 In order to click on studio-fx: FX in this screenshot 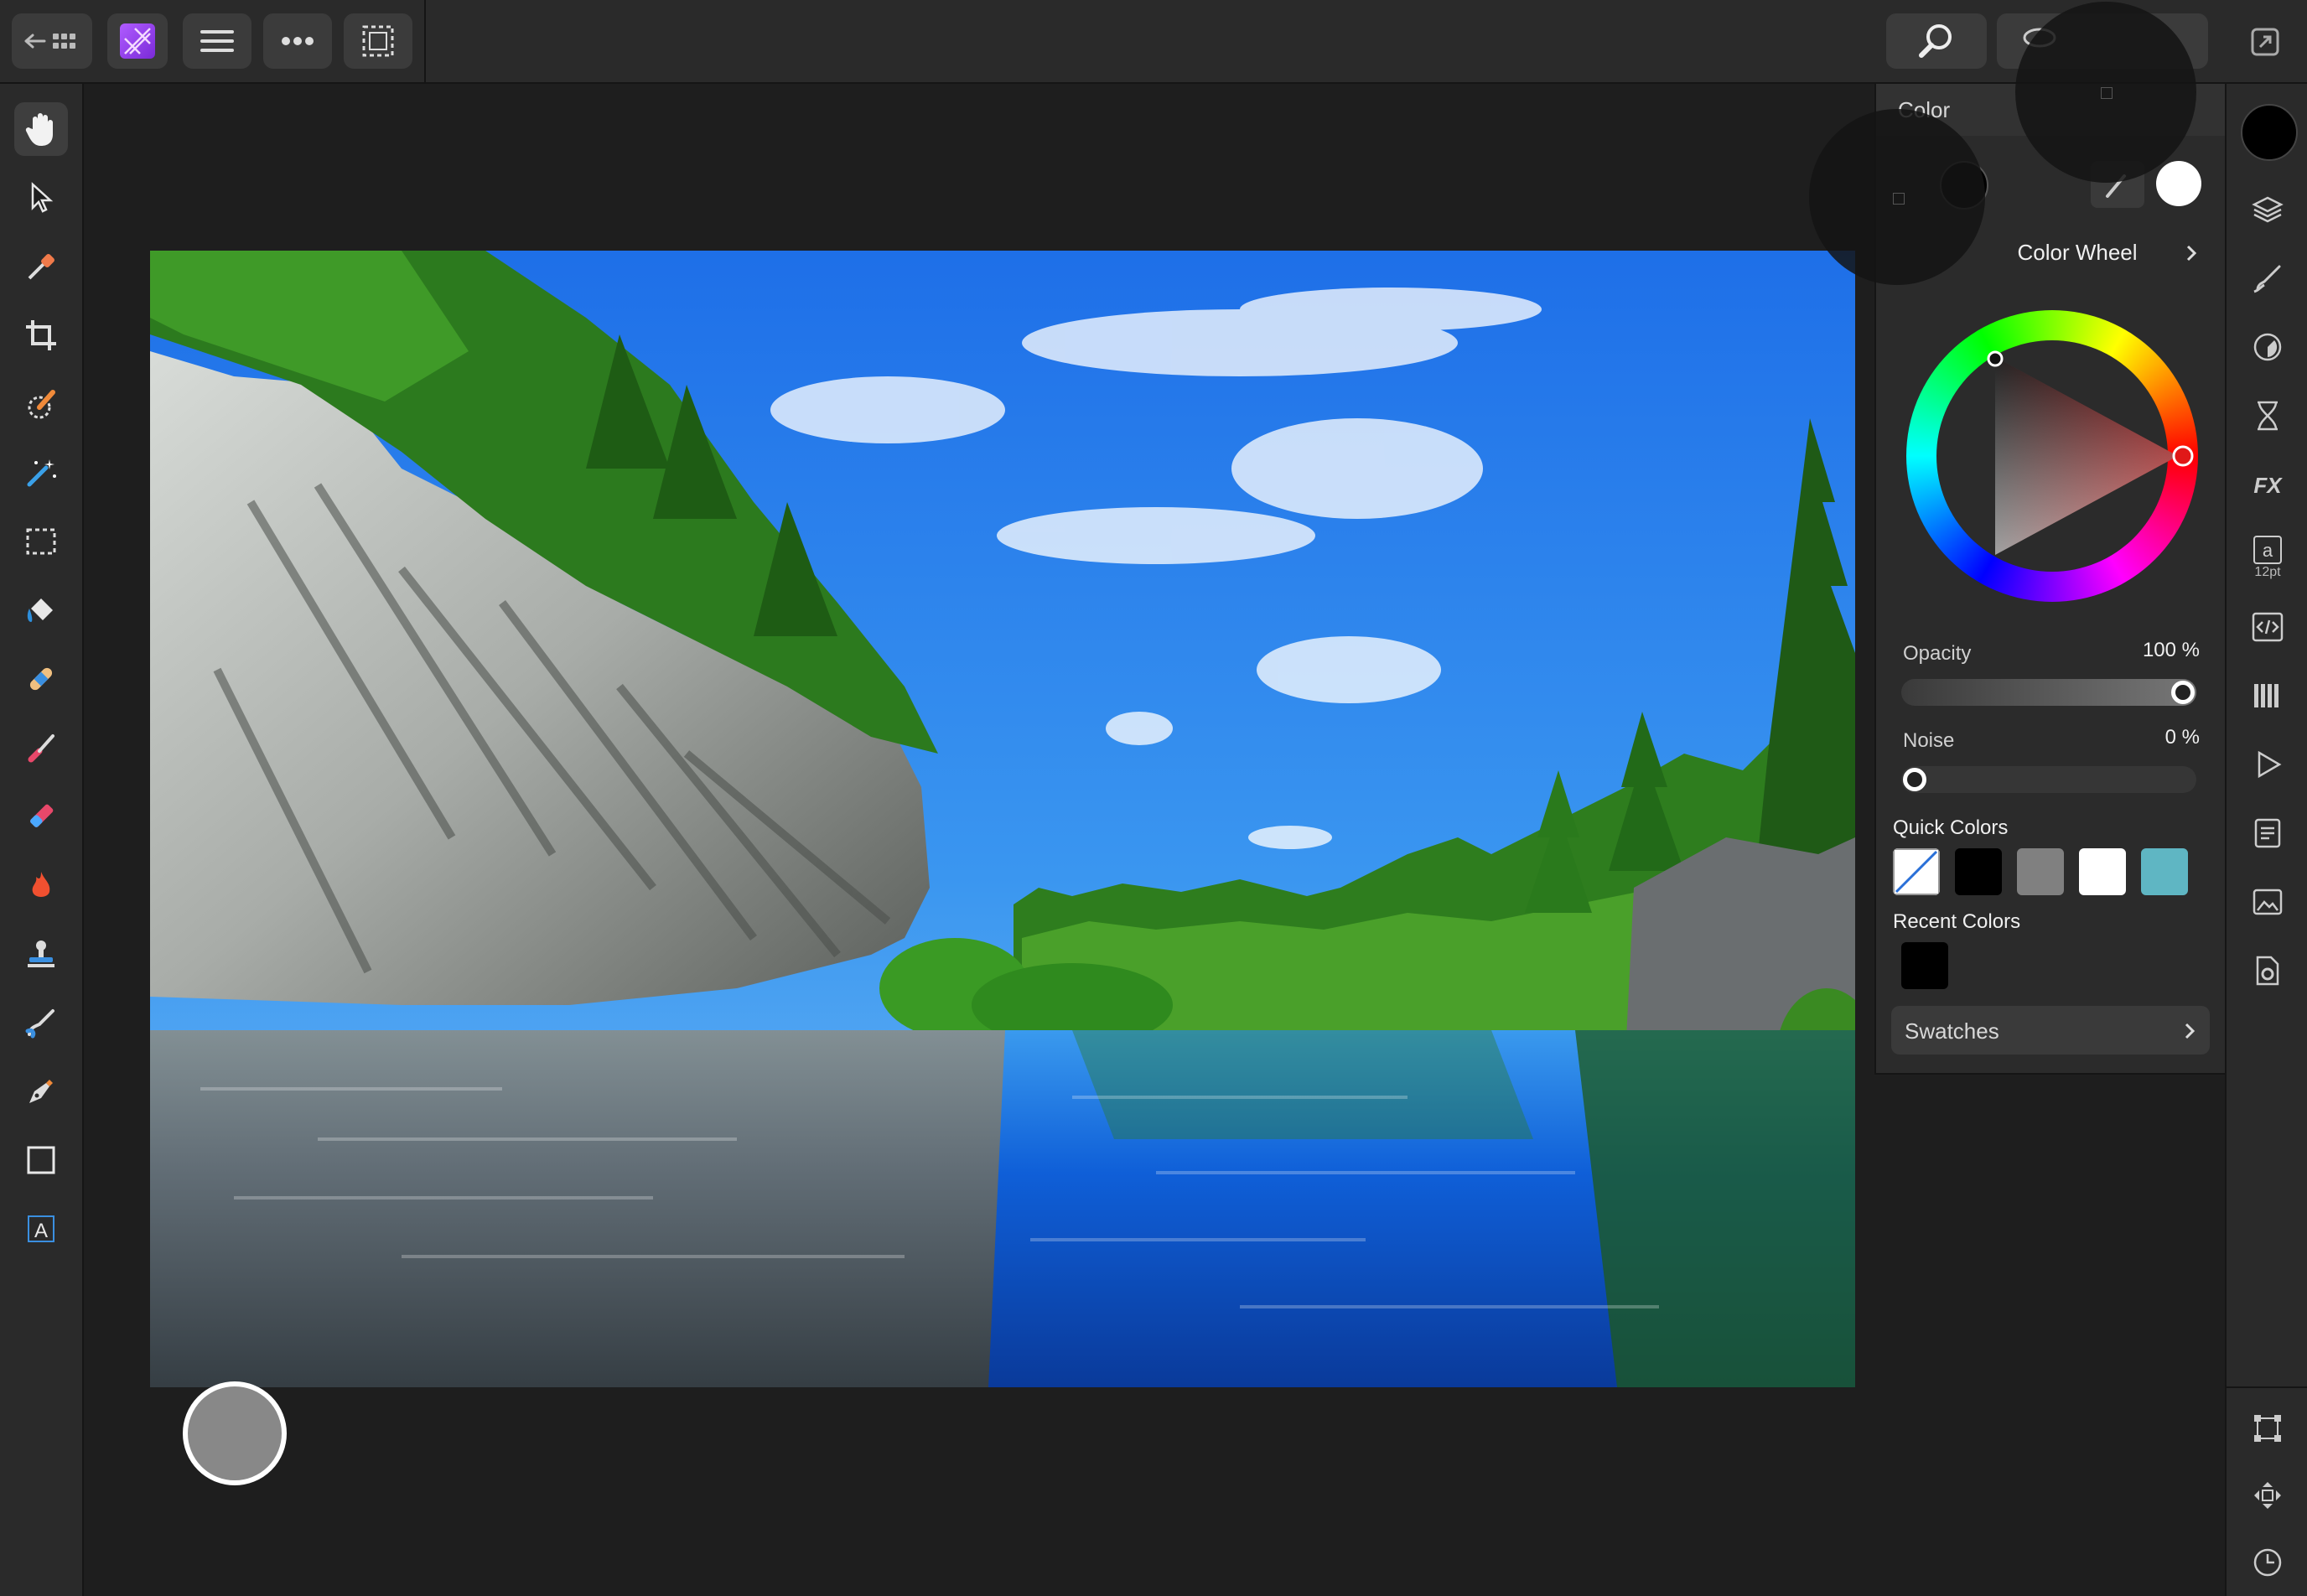, I will do `click(2268, 484)`.